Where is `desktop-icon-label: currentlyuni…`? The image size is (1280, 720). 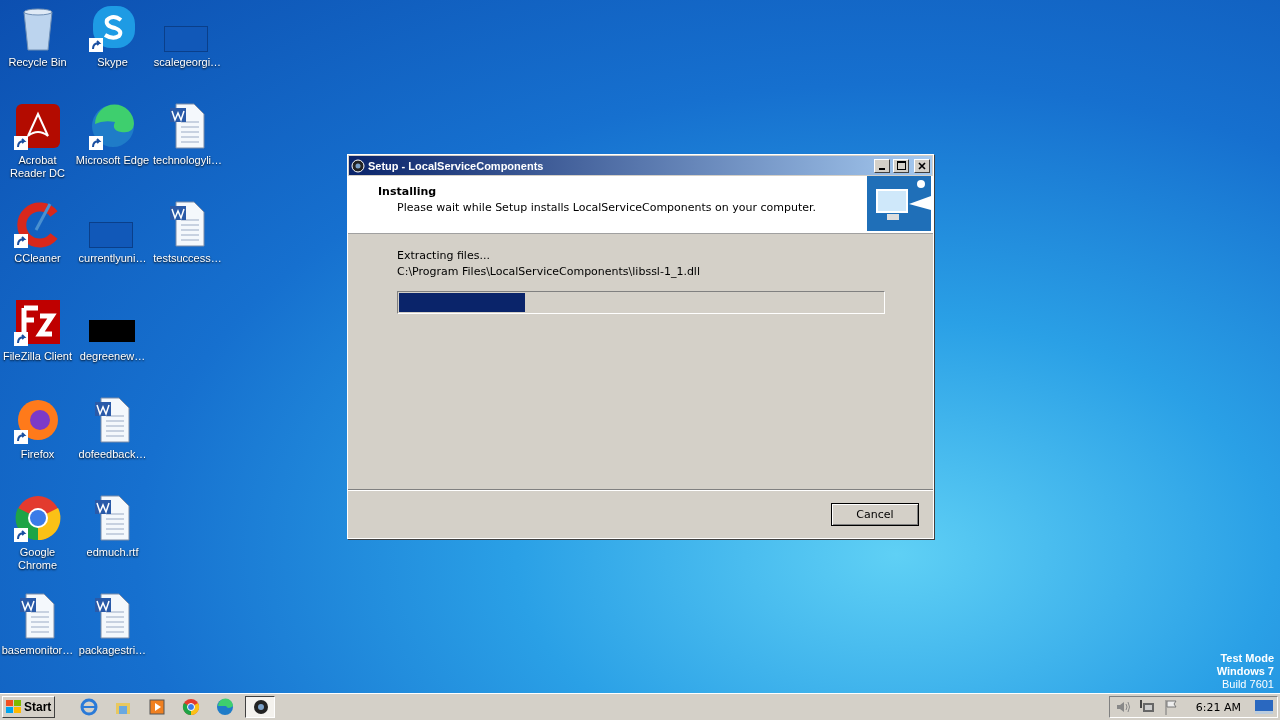
desktop-icon-label: currentlyuni… is located at coordinates (112, 258).